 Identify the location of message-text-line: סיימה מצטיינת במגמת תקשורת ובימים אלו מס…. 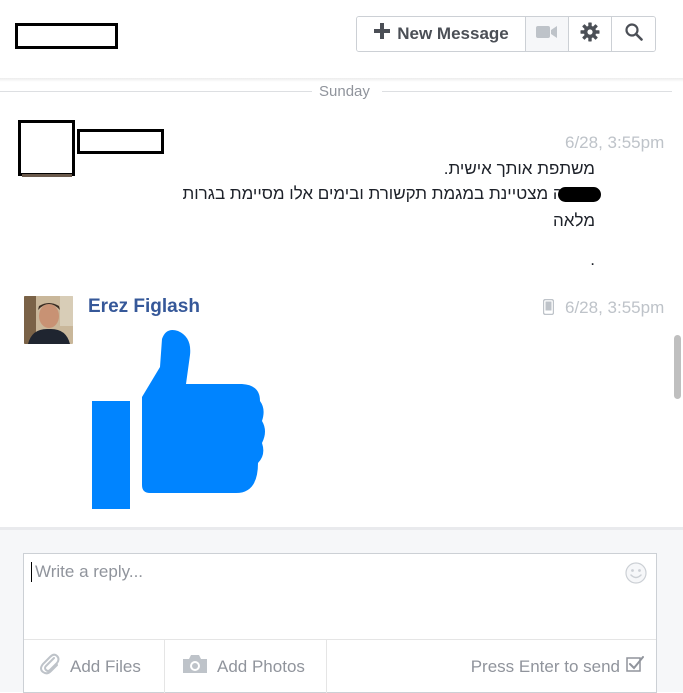
(388, 193).